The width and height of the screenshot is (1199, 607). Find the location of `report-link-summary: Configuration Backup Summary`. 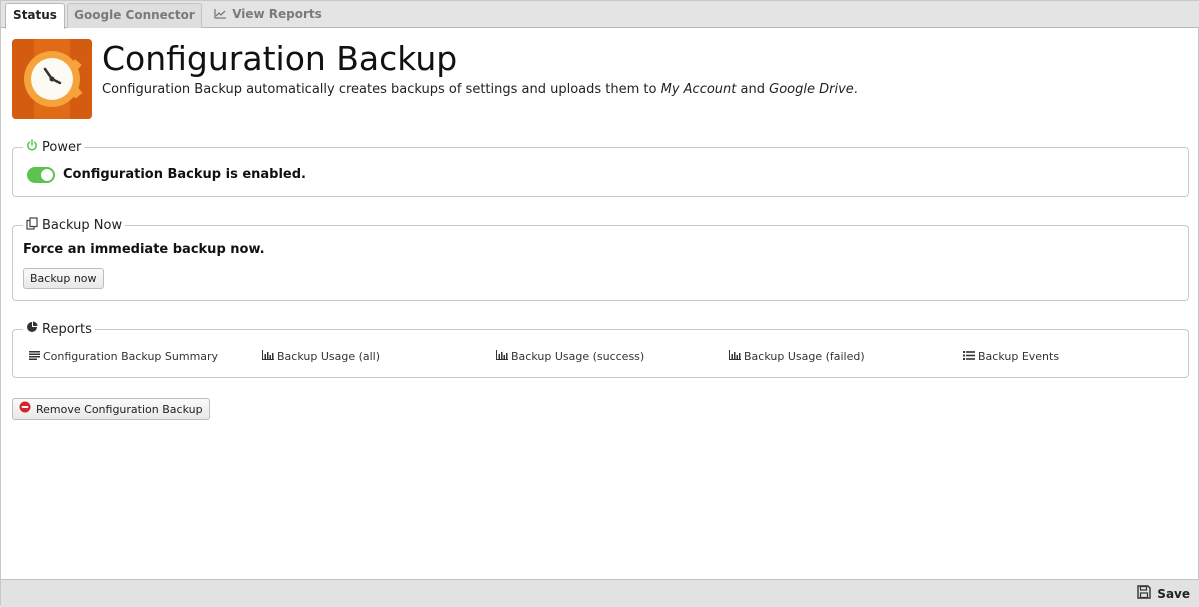

report-link-summary: Configuration Backup Summary is located at coordinates (123, 356).